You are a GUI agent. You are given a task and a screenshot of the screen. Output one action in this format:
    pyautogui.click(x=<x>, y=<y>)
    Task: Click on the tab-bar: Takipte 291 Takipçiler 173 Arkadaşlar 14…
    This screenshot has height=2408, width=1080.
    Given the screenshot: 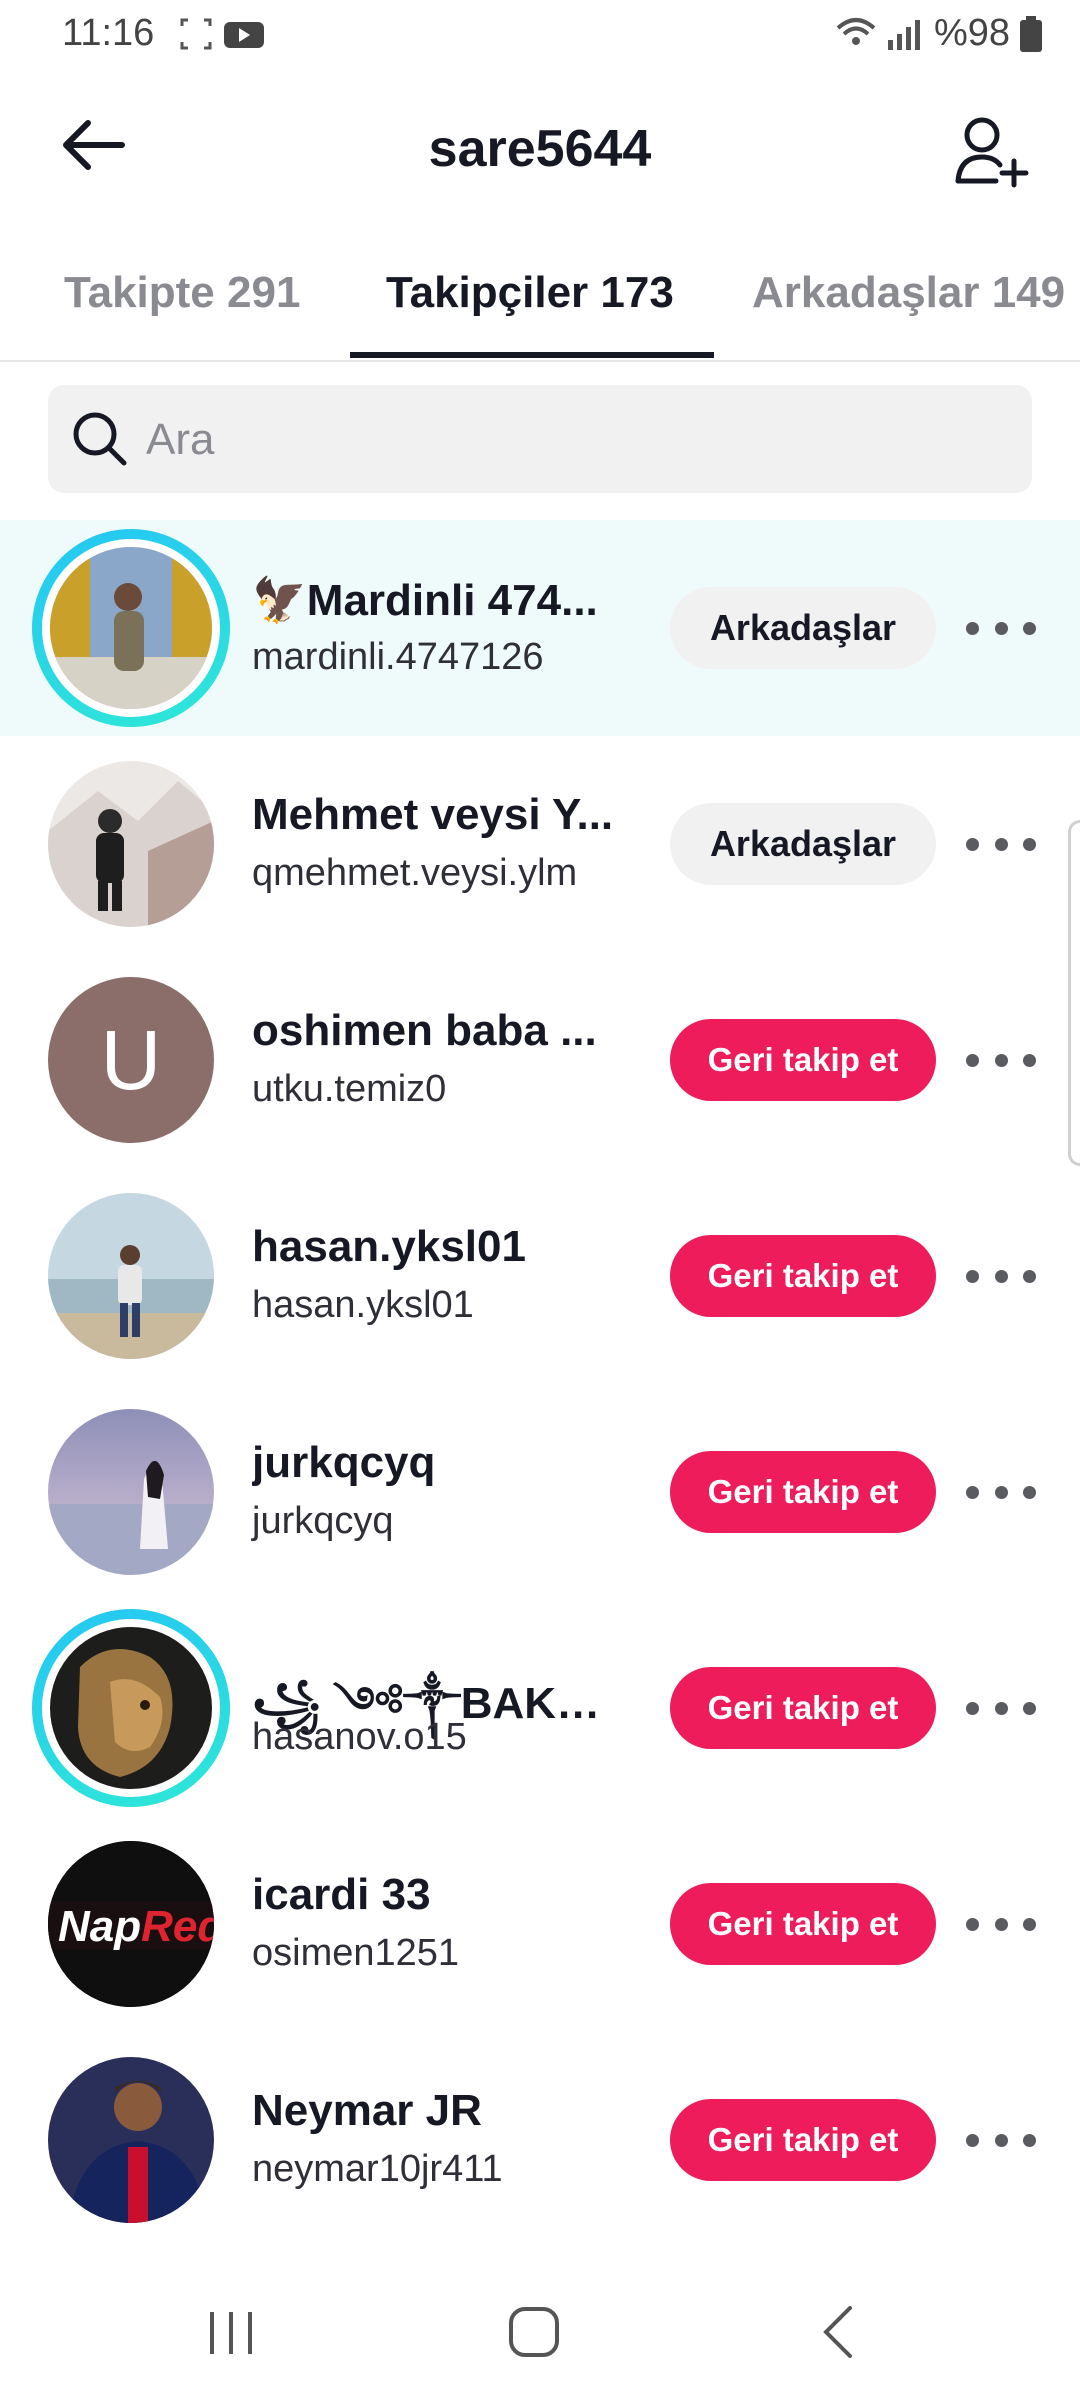 What is the action you would take?
    pyautogui.click(x=540, y=301)
    